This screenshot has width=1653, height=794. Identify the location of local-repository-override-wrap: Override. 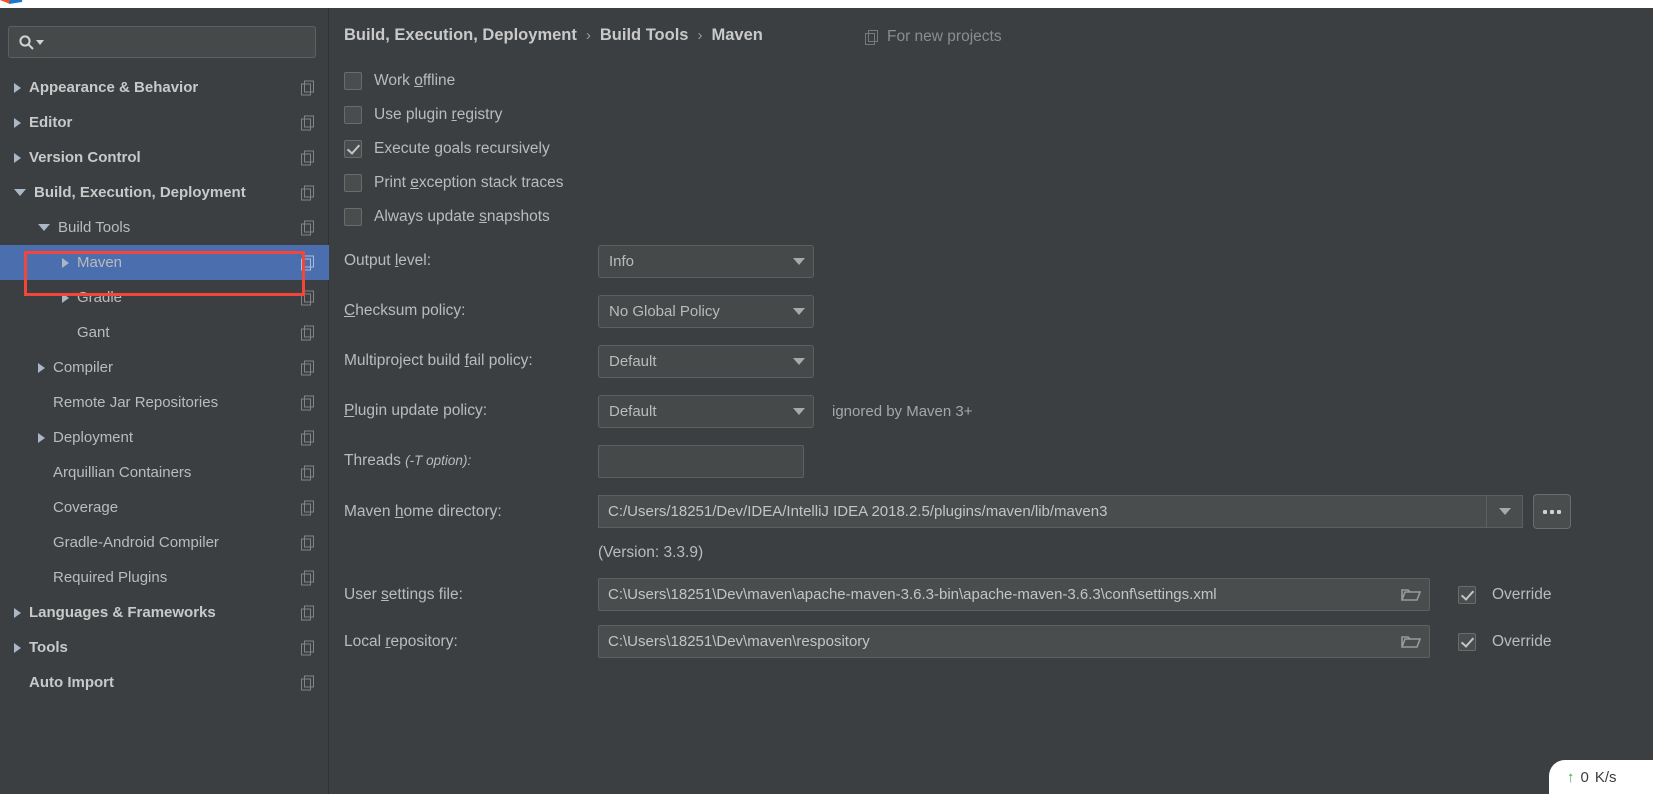
(1504, 641).